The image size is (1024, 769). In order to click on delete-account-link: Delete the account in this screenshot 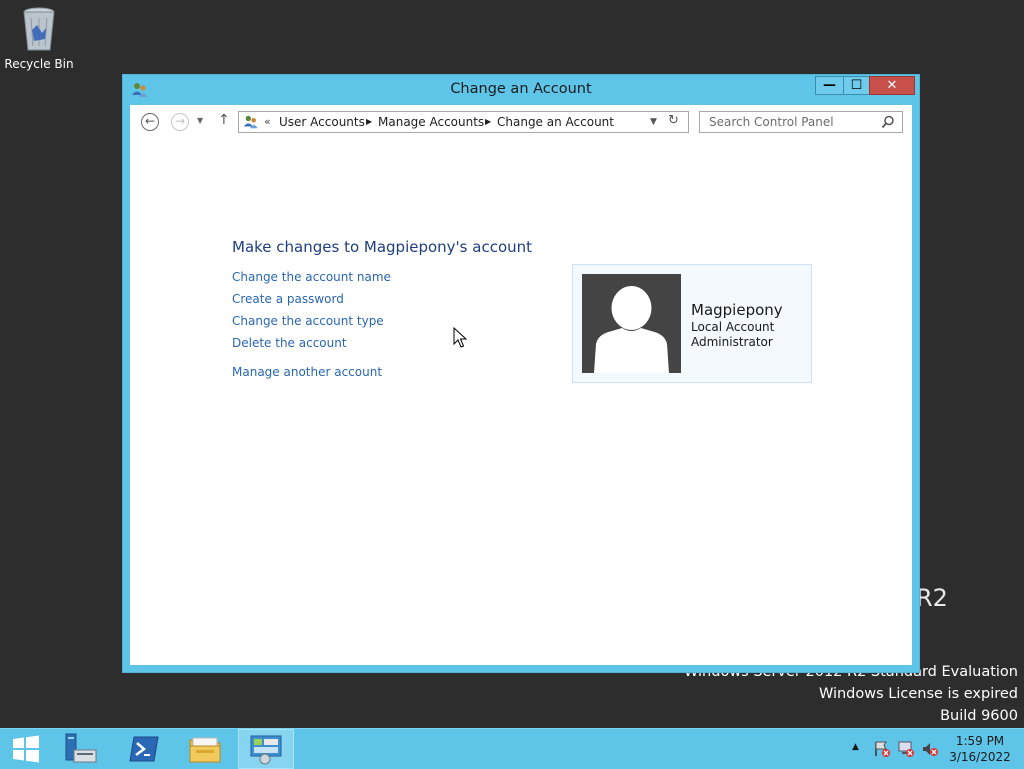, I will do `click(289, 343)`.